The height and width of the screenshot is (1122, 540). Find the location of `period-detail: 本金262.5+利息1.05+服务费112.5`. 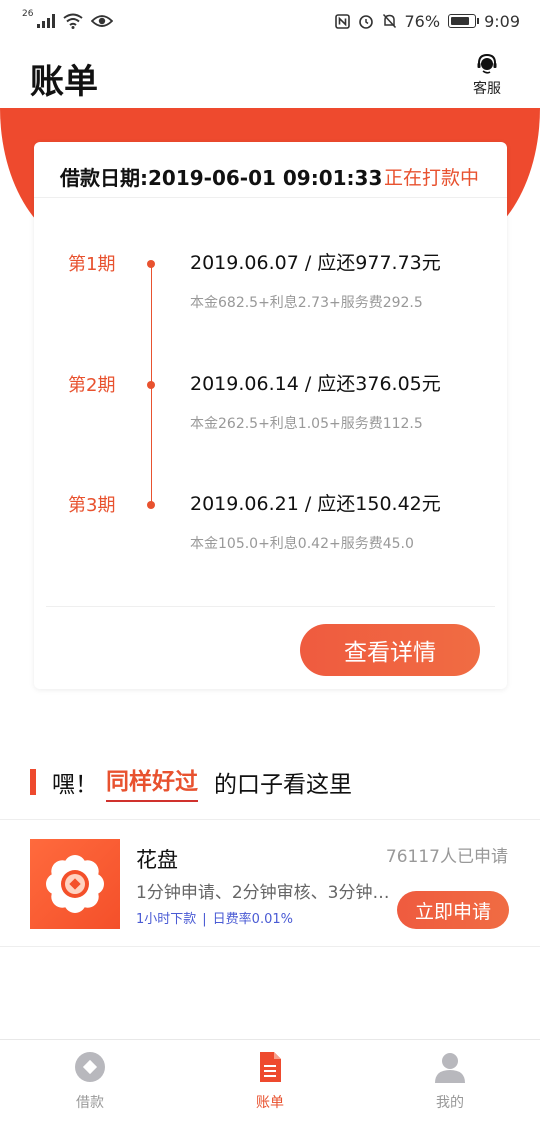

period-detail: 本金262.5+利息1.05+服务费112.5 is located at coordinates (306, 424).